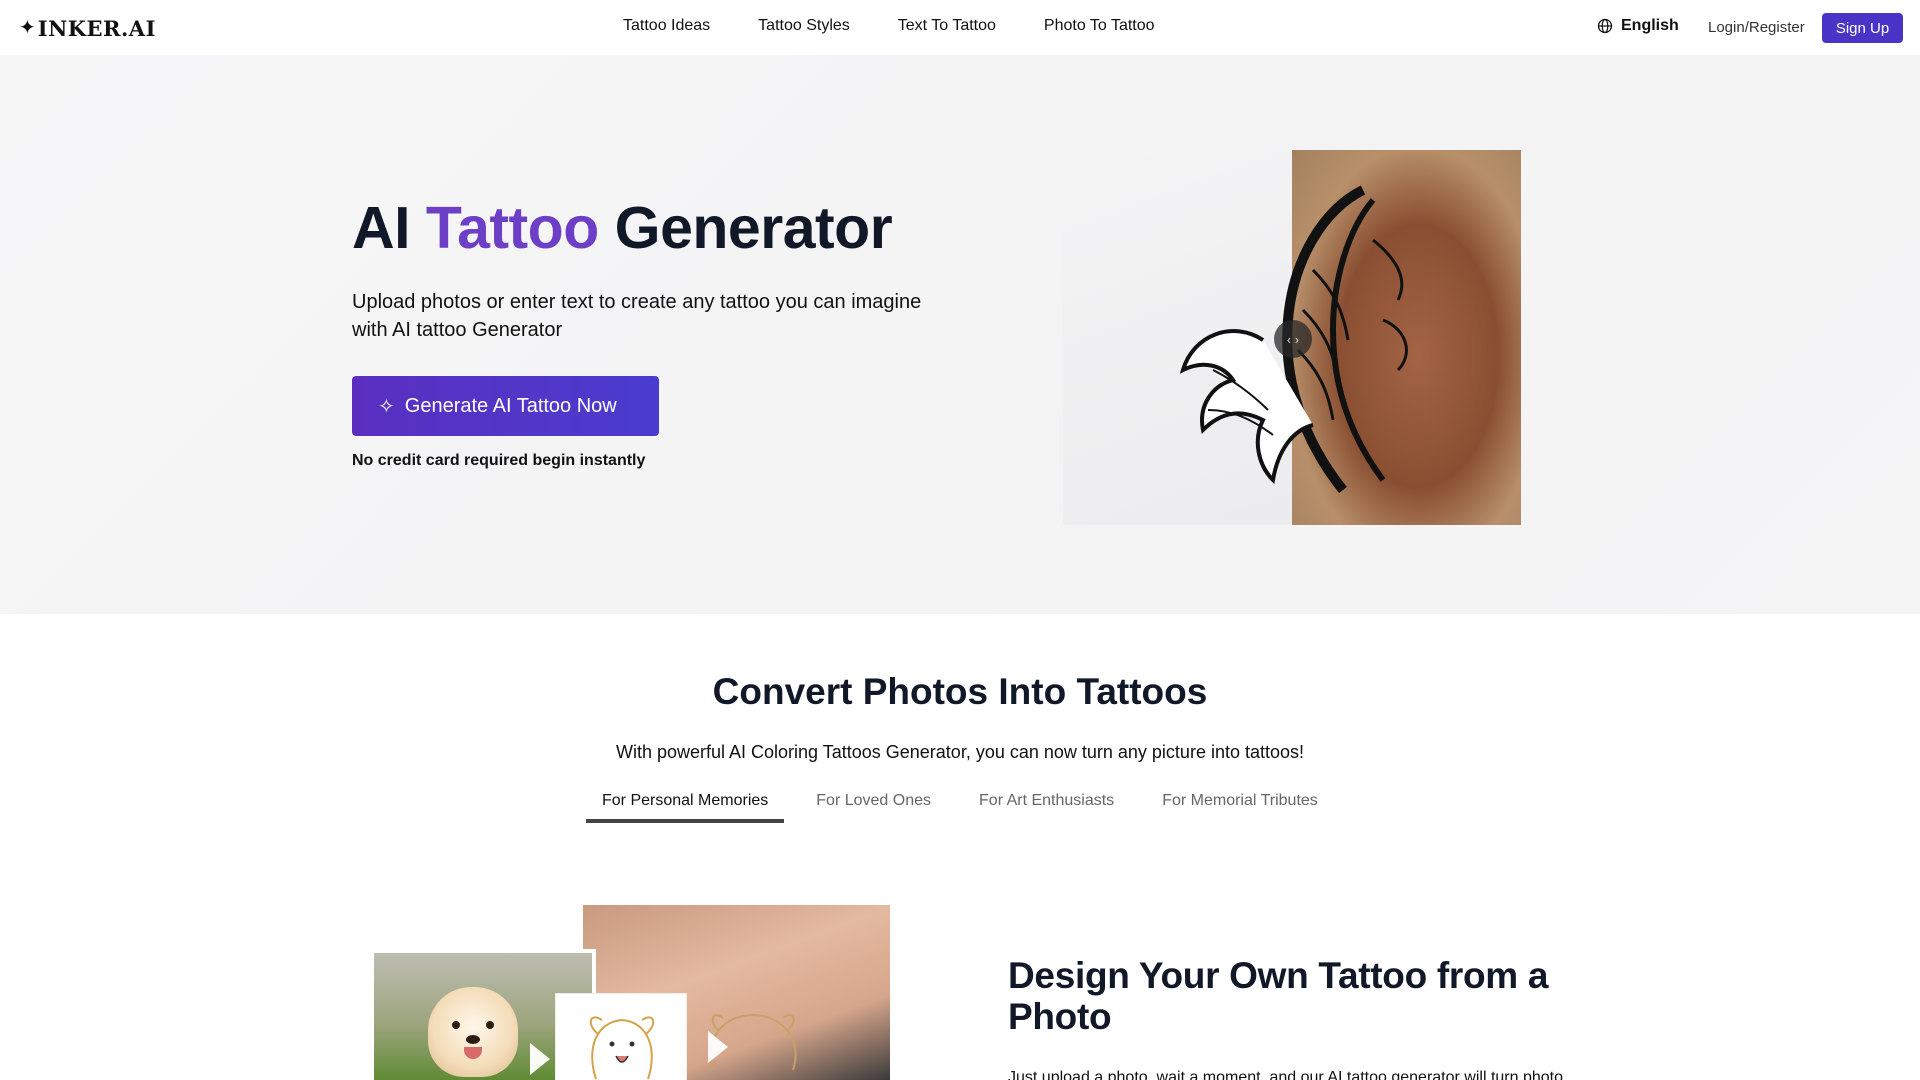 This screenshot has width=1920, height=1080. I want to click on tab-memorial-tributes: For Memorial Tributes, so click(1240, 806).